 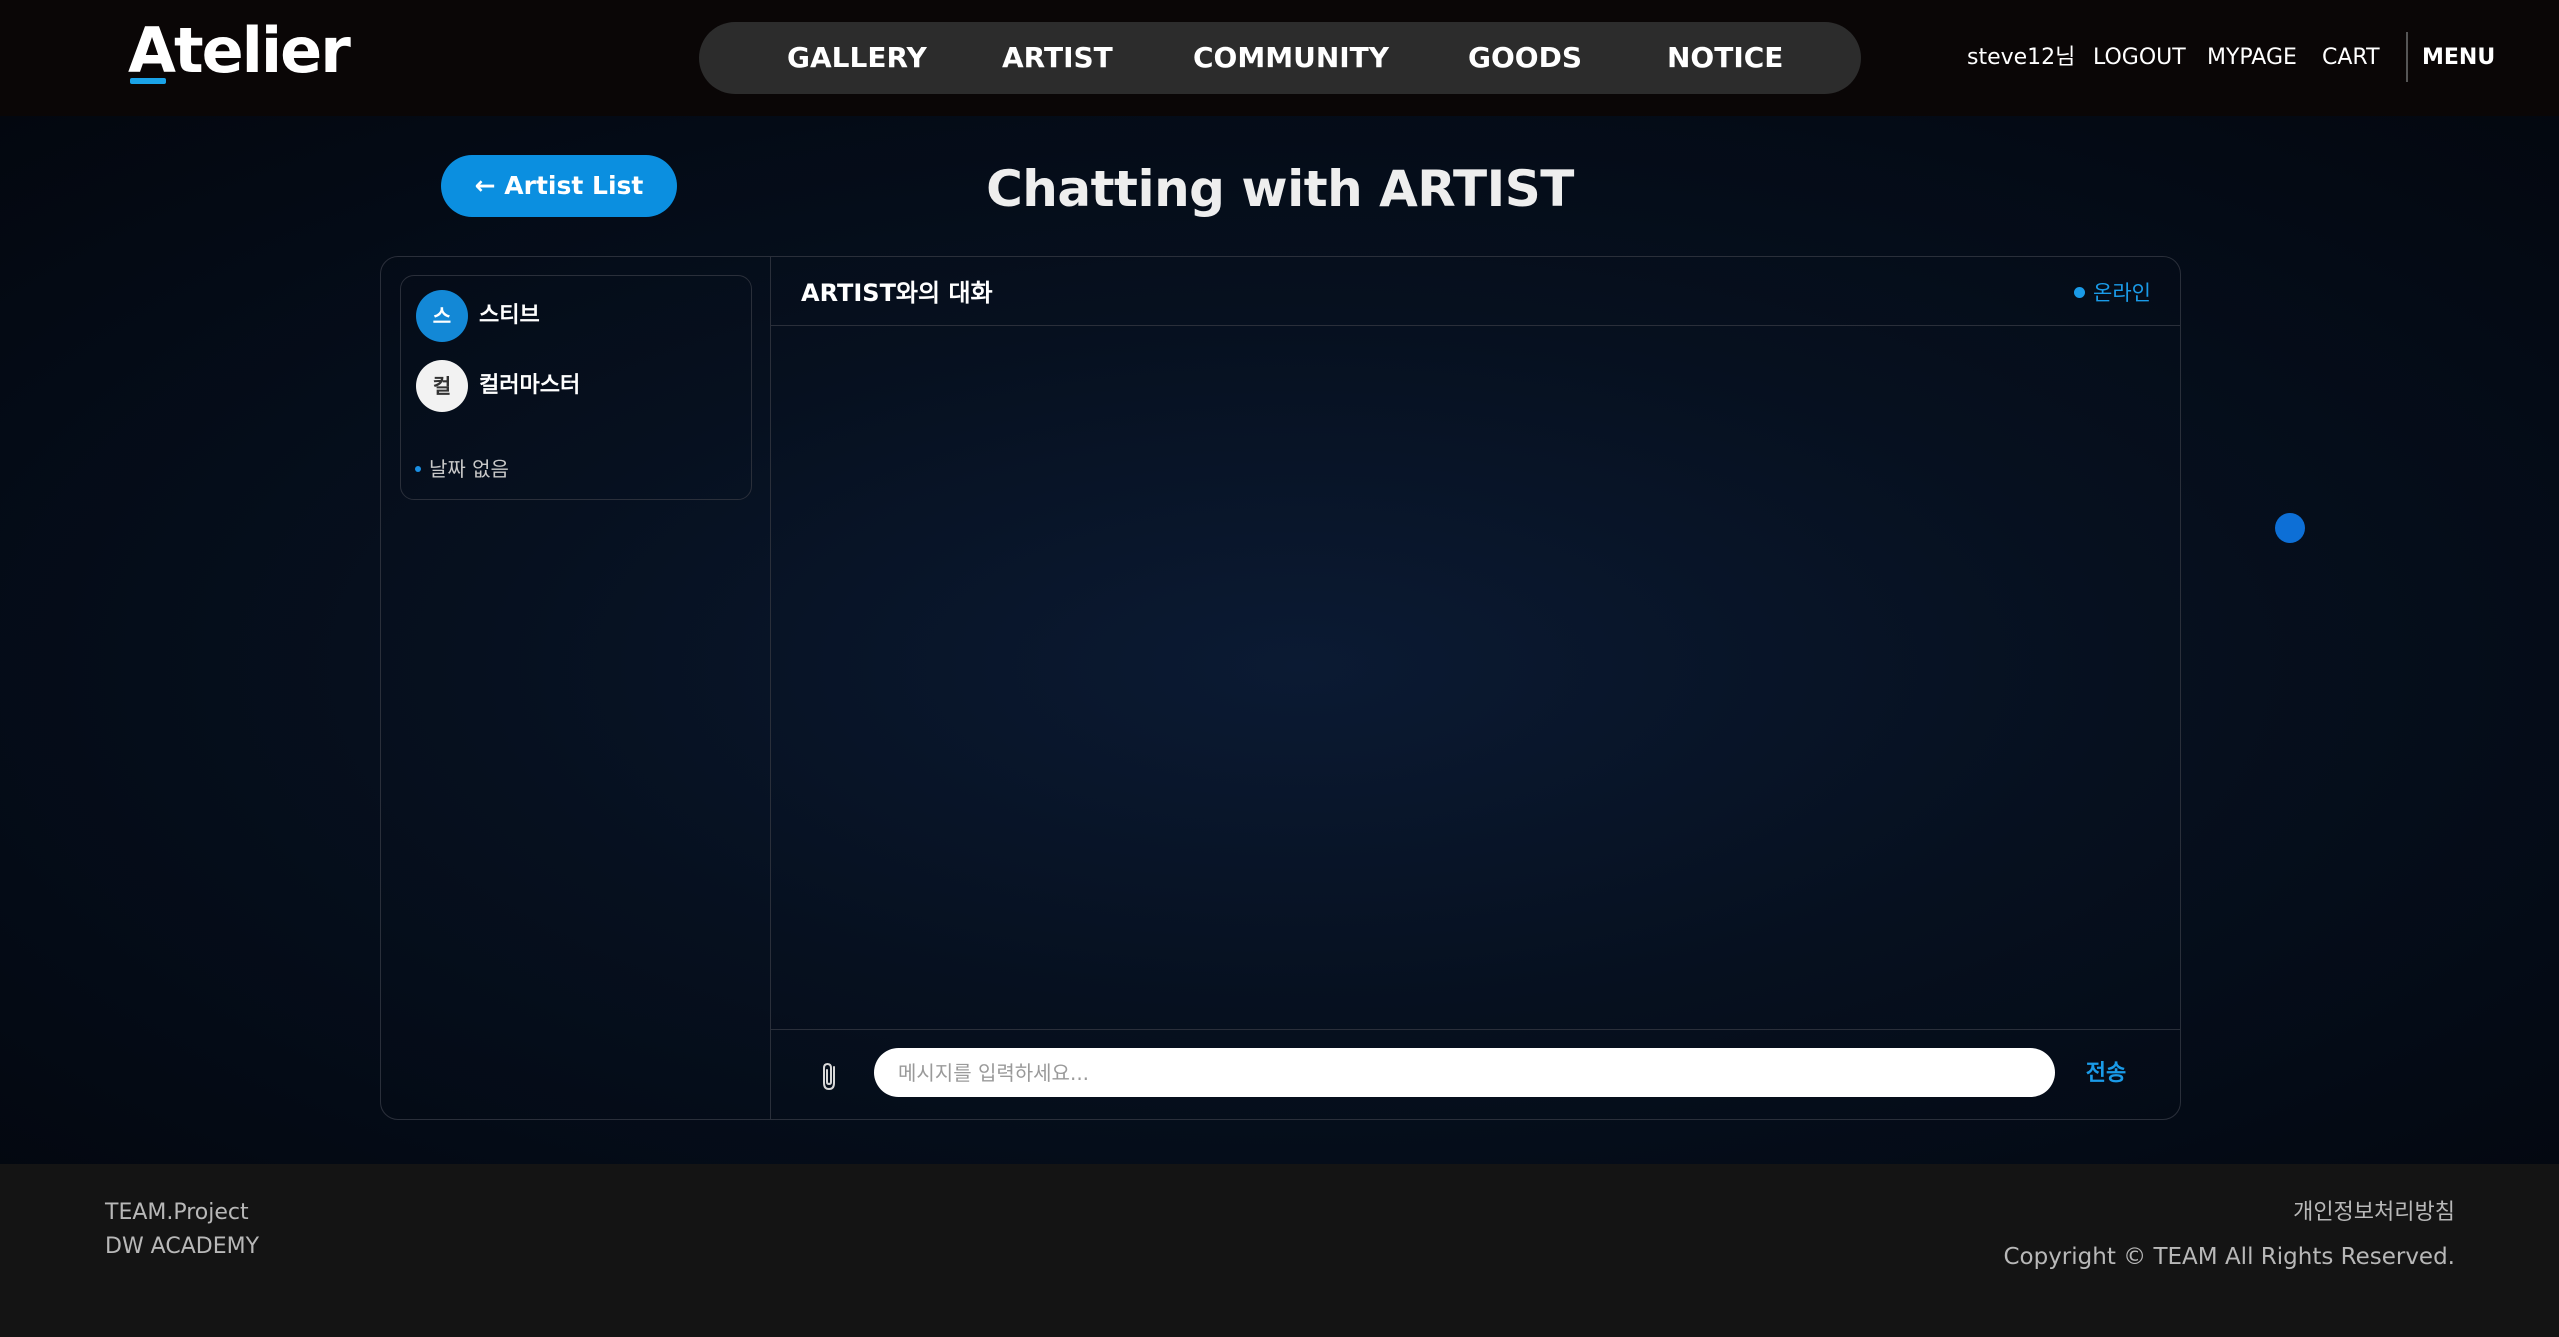 I want to click on paperclip-icon, so click(x=830, y=1076).